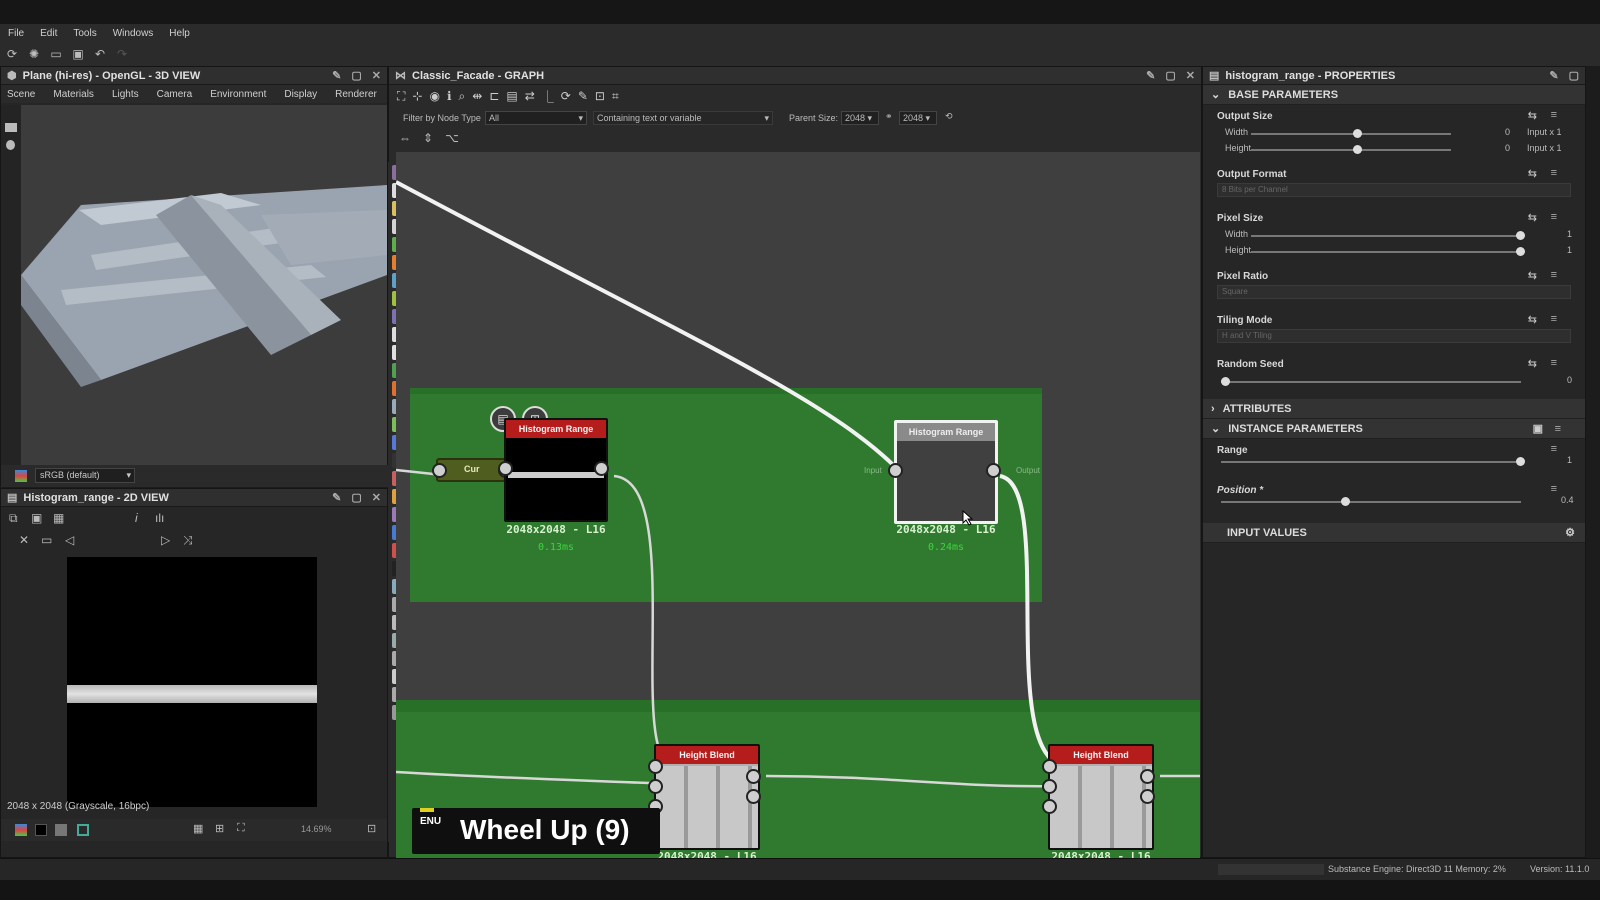 The width and height of the screenshot is (1600, 900). What do you see at coordinates (192, 682) in the screenshot?
I see `2d-preview` at bounding box center [192, 682].